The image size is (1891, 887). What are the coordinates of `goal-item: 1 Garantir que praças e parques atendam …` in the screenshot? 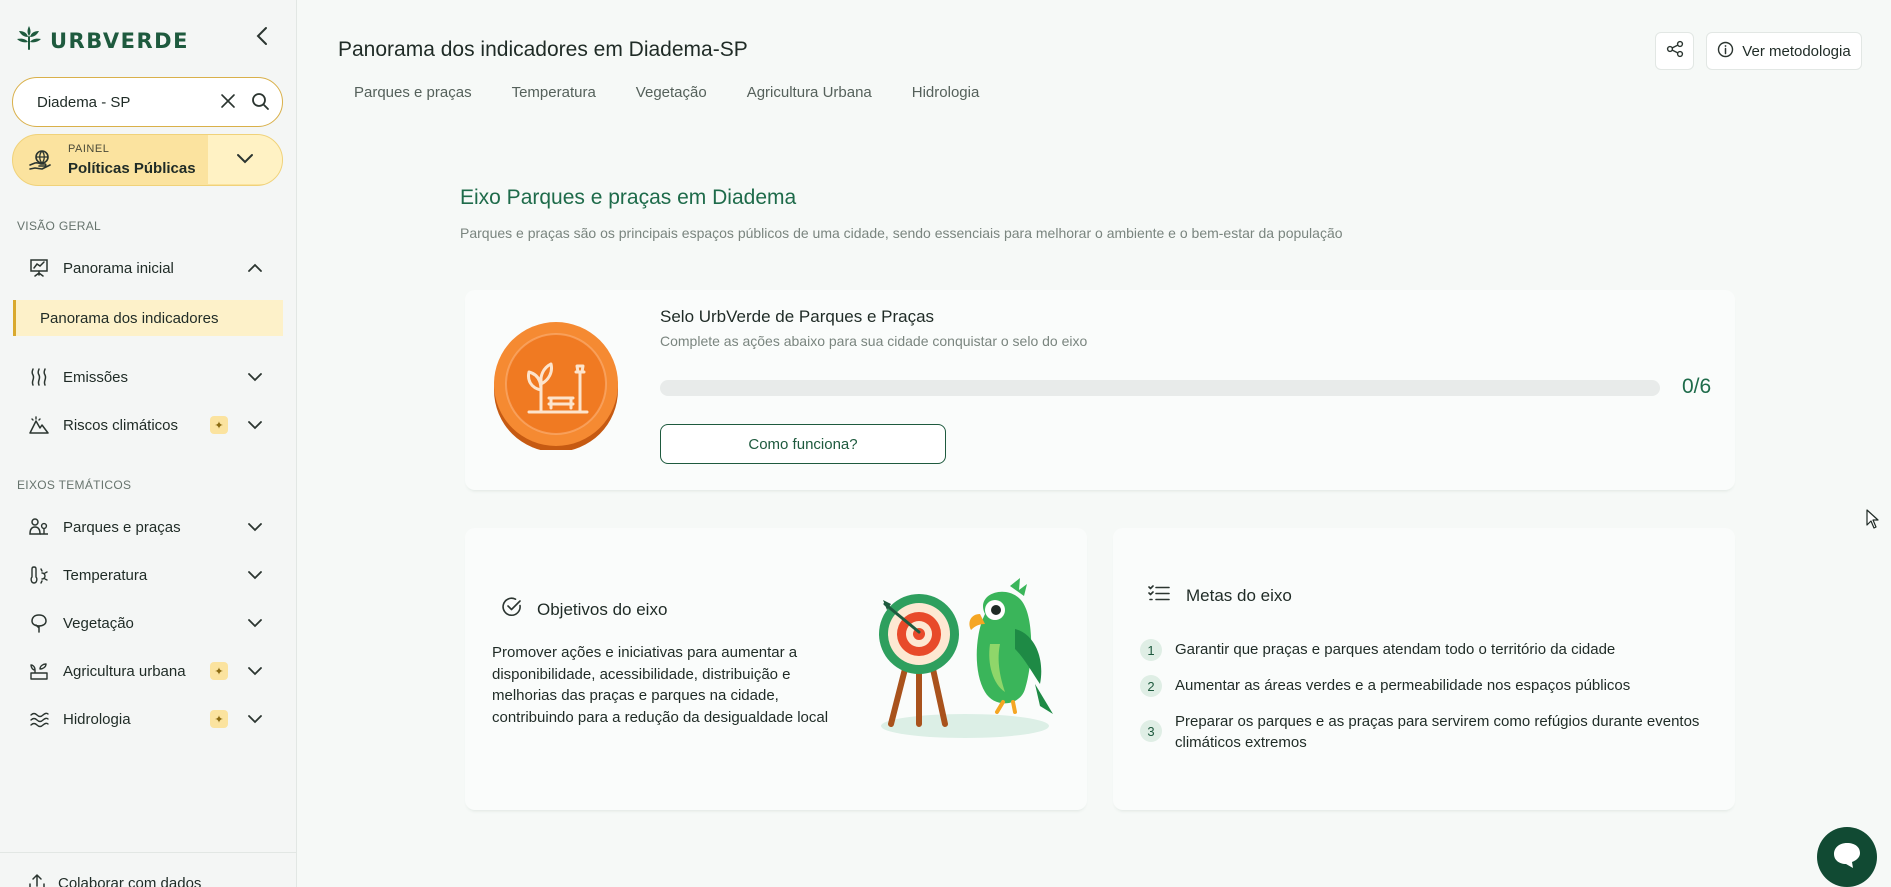 It's located at (1427, 650).